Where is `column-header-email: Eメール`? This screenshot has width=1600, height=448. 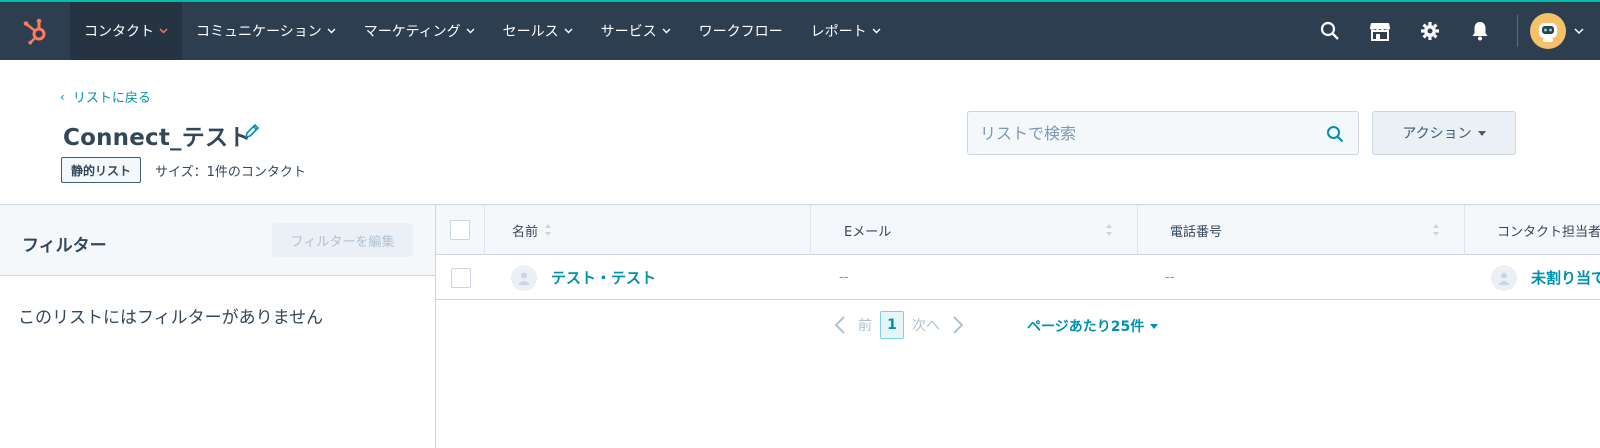
column-header-email: Eメール is located at coordinates (974, 230).